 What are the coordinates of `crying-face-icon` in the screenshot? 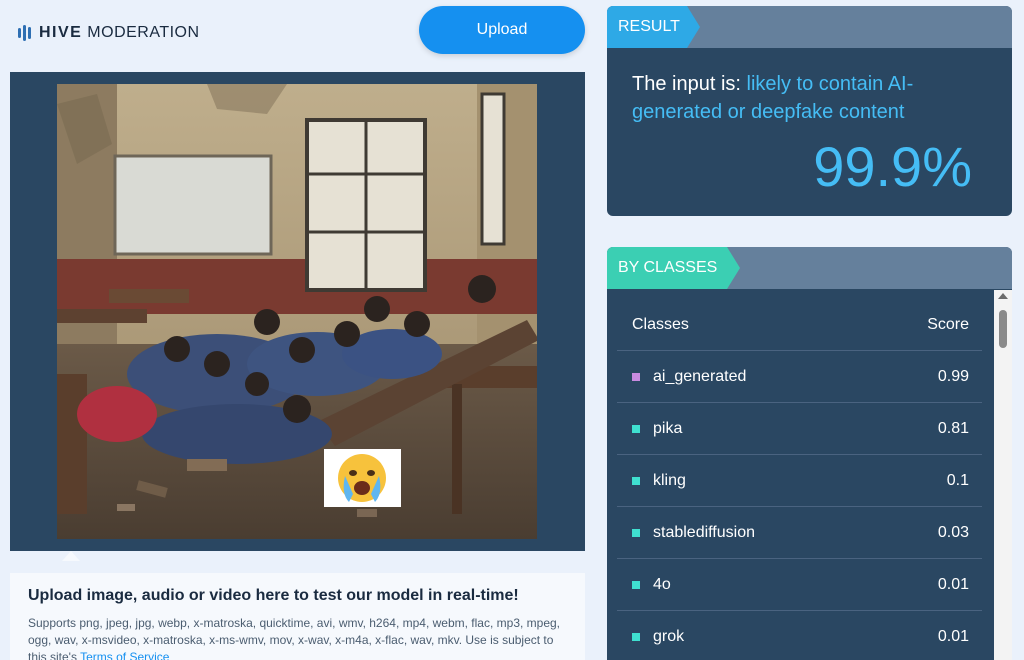 It's located at (362, 478).